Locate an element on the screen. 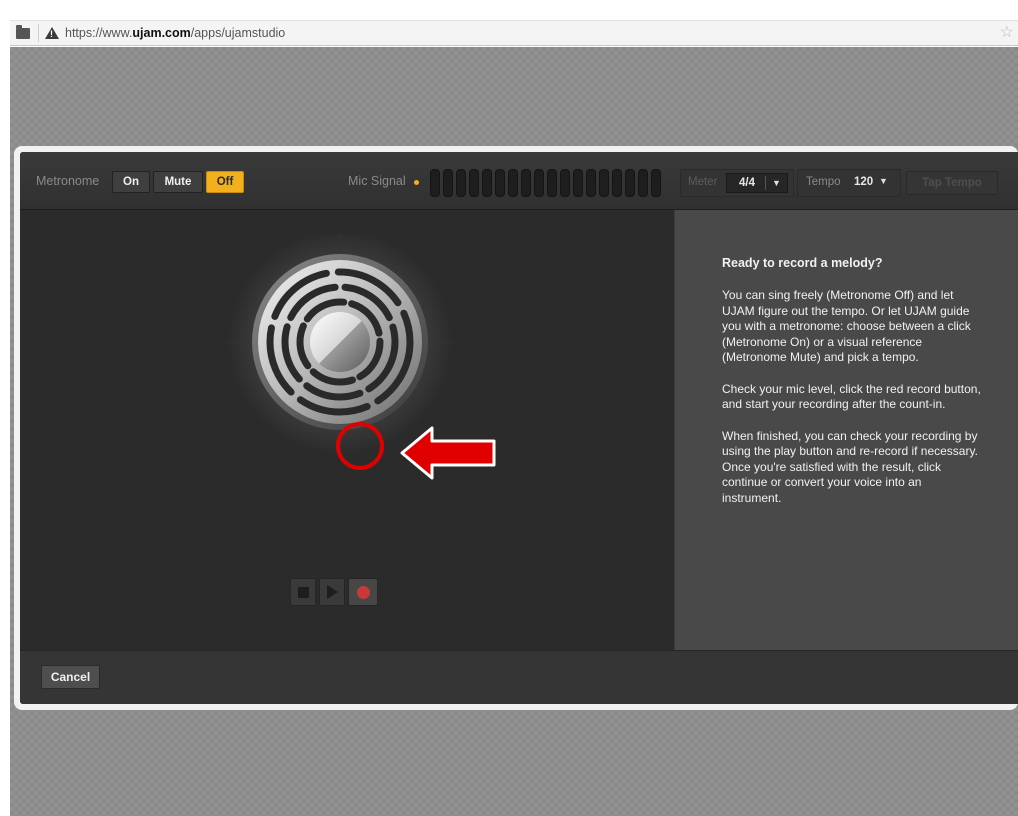 The image size is (1018, 816). cancel-button: Cancel is located at coordinates (70, 677).